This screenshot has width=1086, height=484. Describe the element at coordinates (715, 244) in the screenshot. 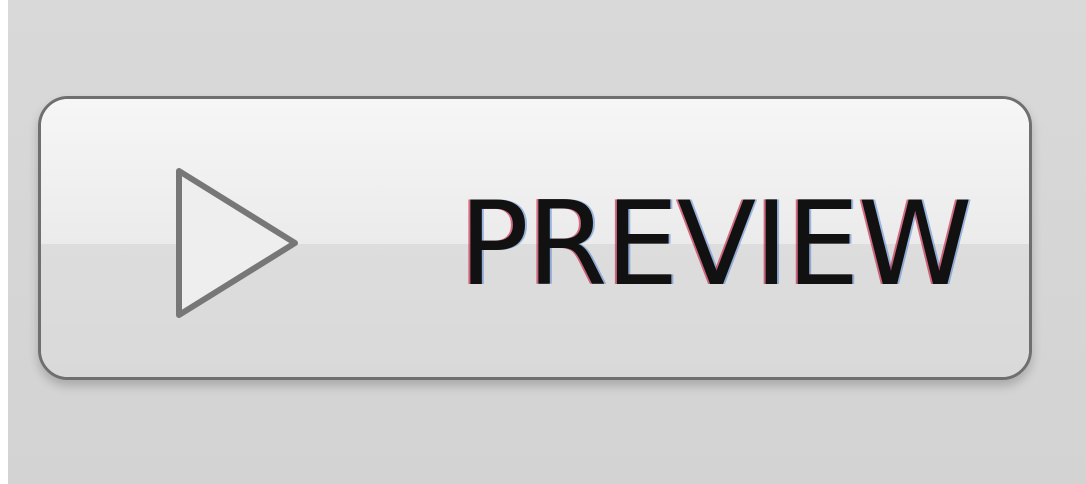

I see `preview-label: PREVIEW` at that location.